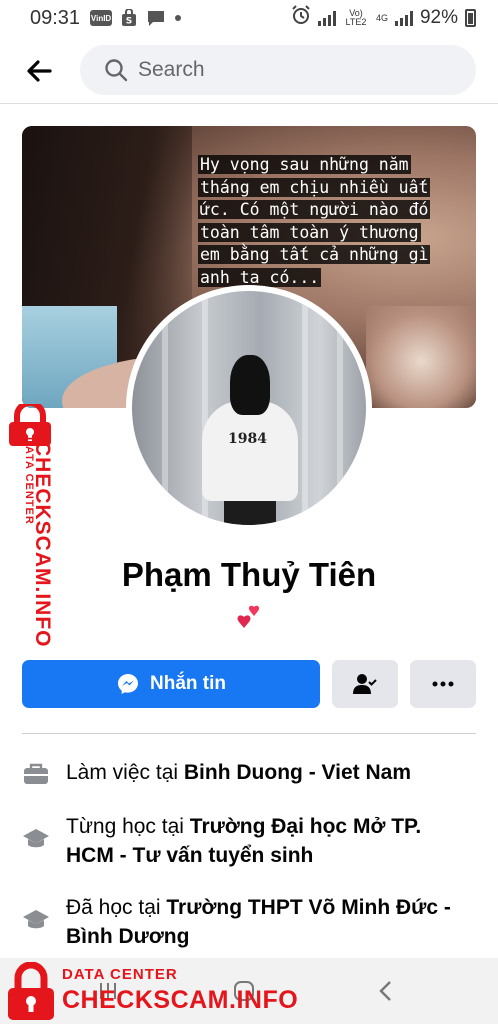 The height and width of the screenshot is (1024, 498). I want to click on network-label: 4G, so click(381, 17).